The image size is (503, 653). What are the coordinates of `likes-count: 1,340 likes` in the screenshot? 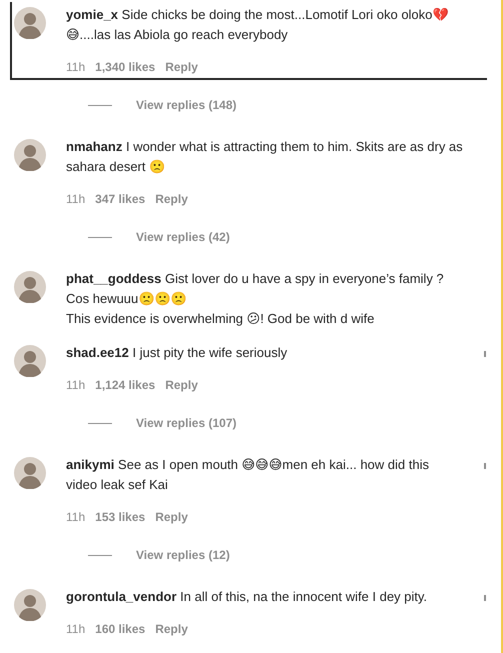 It's located at (125, 67).